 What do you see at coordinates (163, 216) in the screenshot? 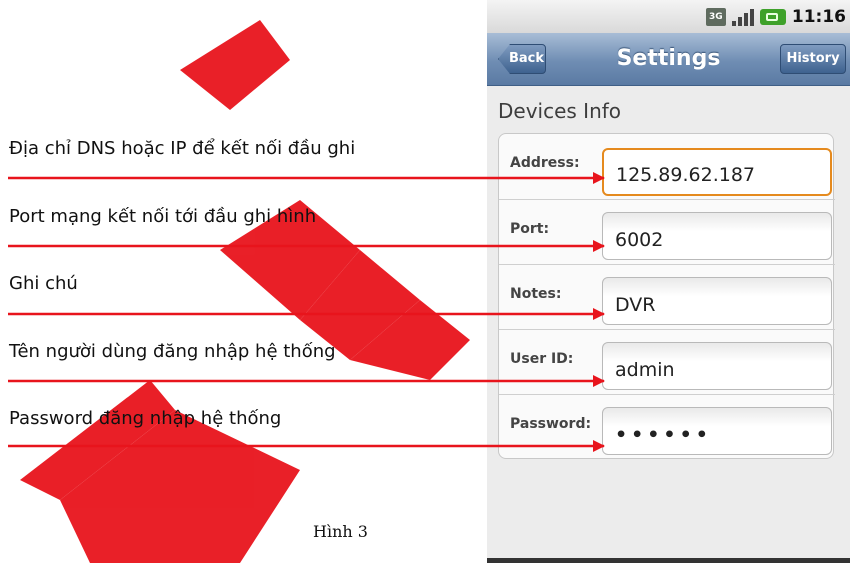
I see `annotation-port: Port mạng kết nối tới đầu ghi hình` at bounding box center [163, 216].